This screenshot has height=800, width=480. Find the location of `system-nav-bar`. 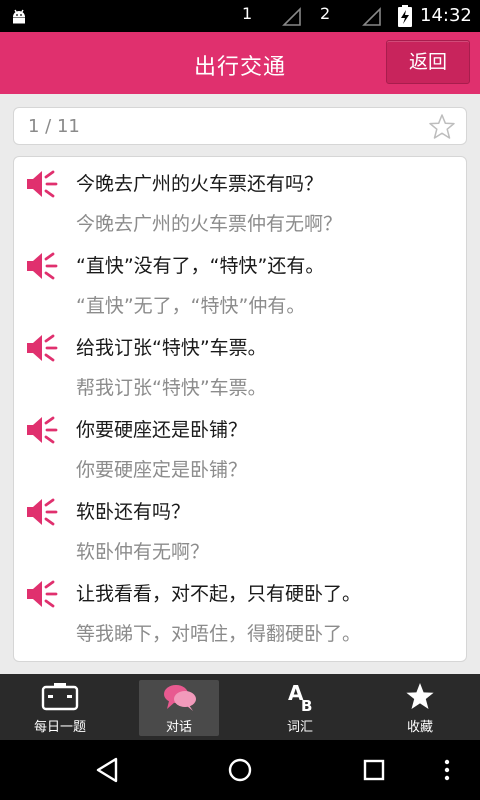

system-nav-bar is located at coordinates (240, 770).